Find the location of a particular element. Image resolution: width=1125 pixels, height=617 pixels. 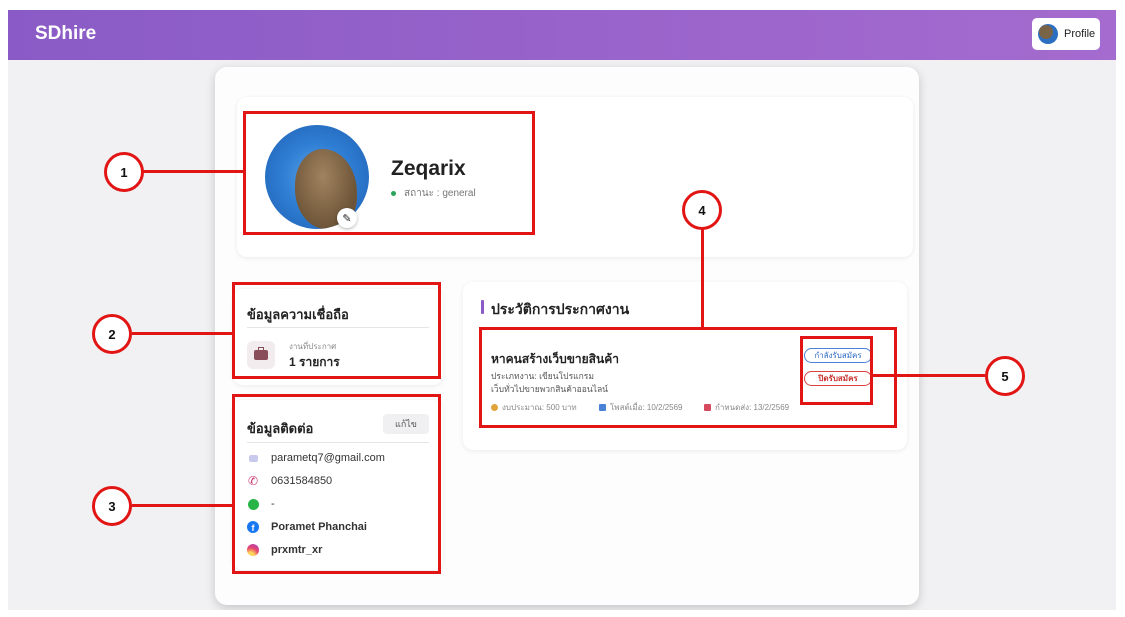

top-navbar: SDhire Profile is located at coordinates (562, 35).